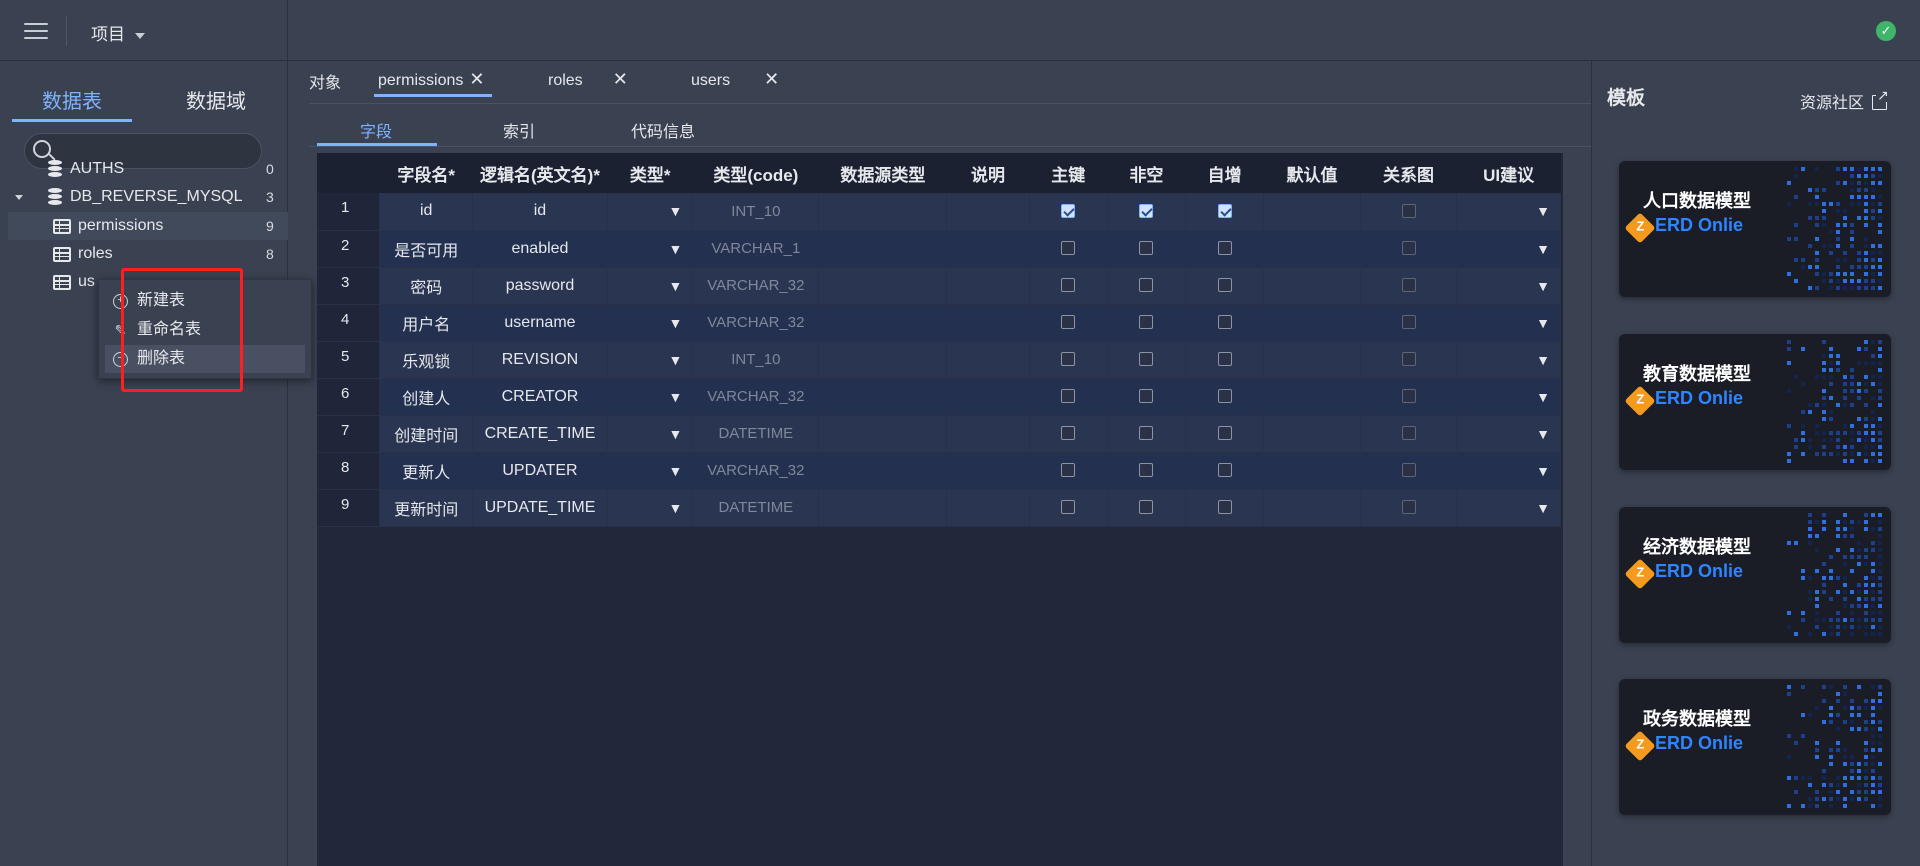 The height and width of the screenshot is (866, 1920). I want to click on table-row: 7 创建时间 CREATE_TIME ▼ DATETIME ▼, so click(939, 434).